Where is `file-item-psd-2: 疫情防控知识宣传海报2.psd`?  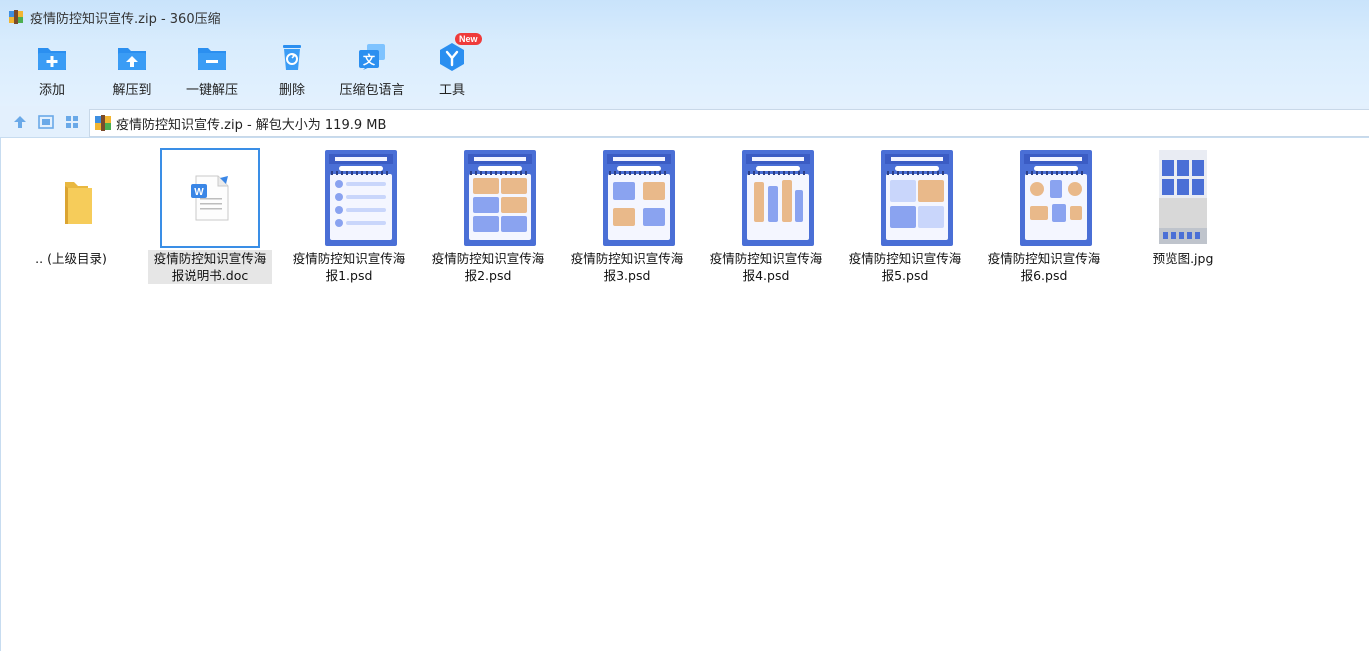 file-item-psd-2: 疫情防控知识宣传海报2.psd is located at coordinates (488, 212).